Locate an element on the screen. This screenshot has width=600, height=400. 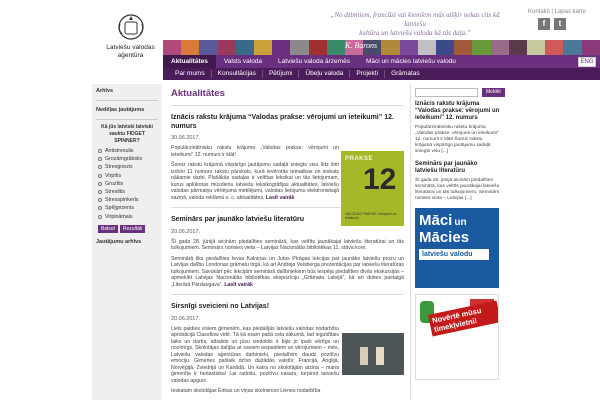
subnav-petijumi: Pētījumi is located at coordinates (281, 74).